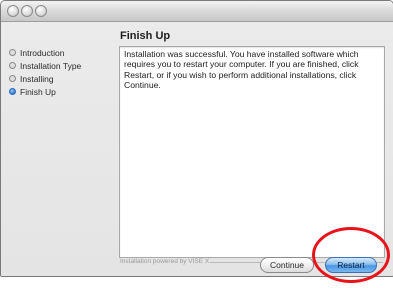 This screenshot has width=393, height=288. What do you see at coordinates (63, 91) in the screenshot?
I see `step-finish-up: Finish Up` at bounding box center [63, 91].